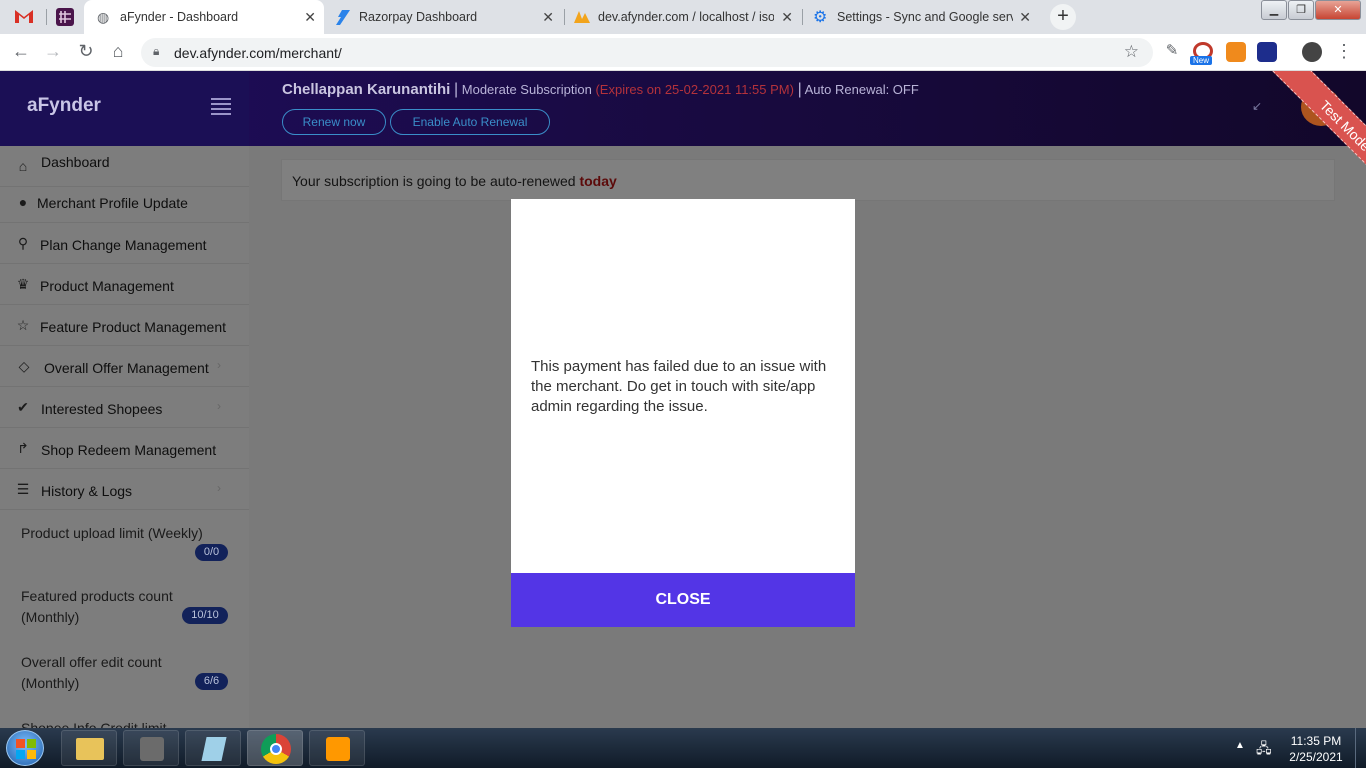 This screenshot has height=768, width=1366. I want to click on merchant-name: Chellappan Karunantihi, so click(366, 89).